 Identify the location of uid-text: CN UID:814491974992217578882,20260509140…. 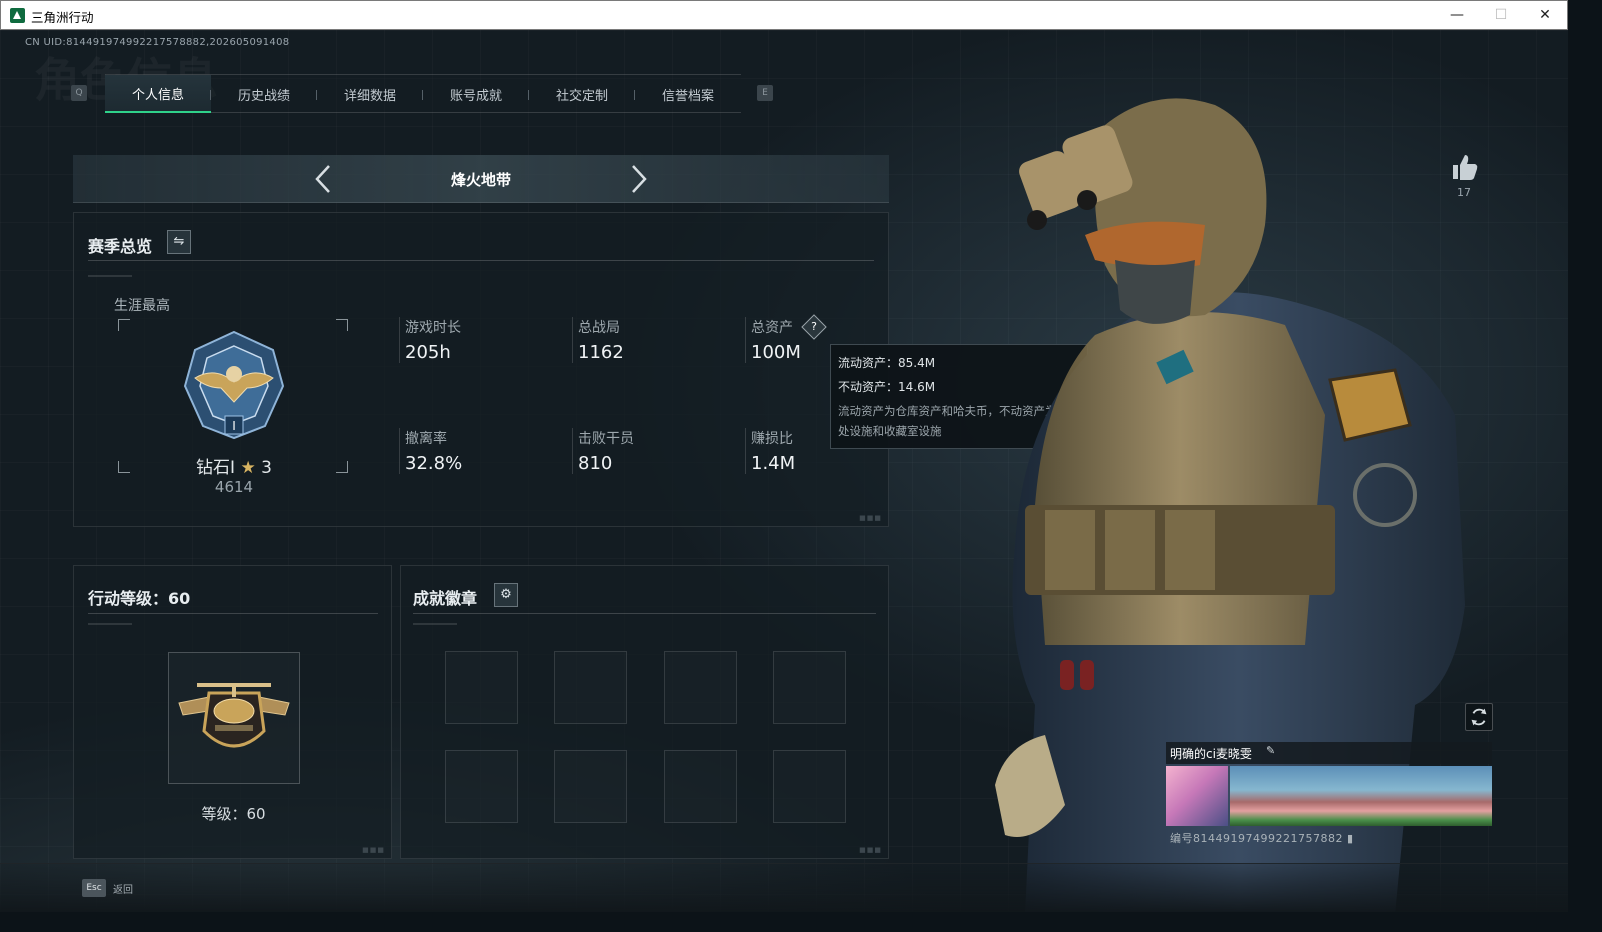
(157, 42).